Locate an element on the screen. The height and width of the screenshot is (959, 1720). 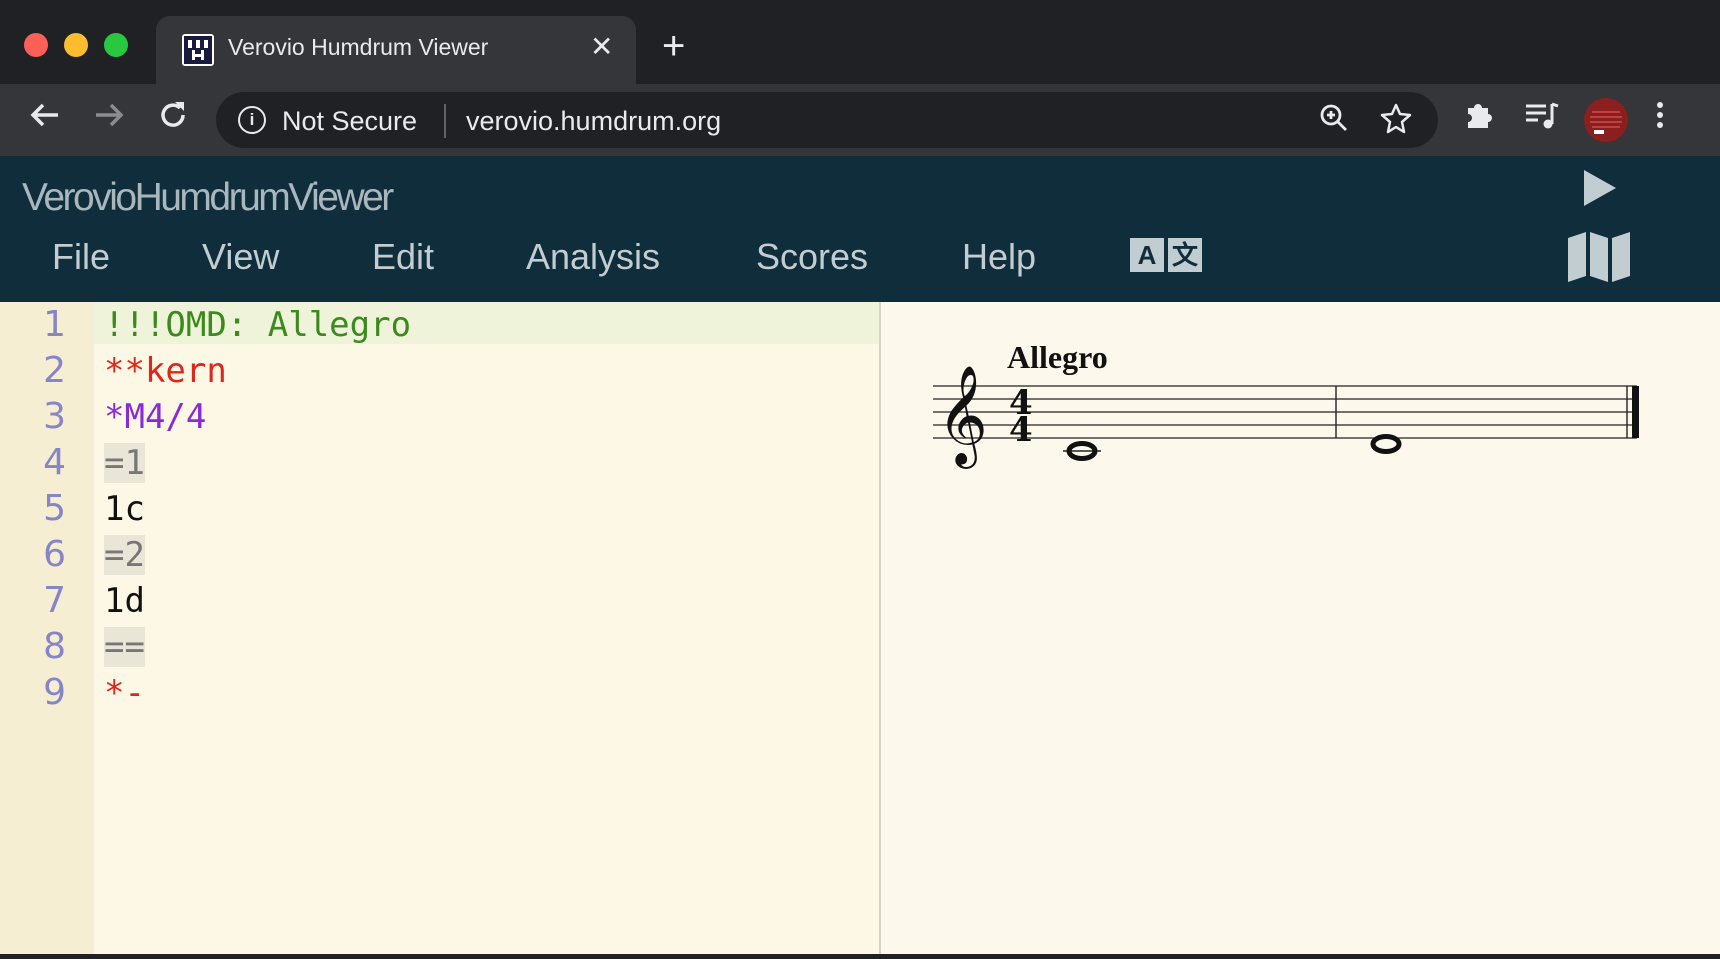
language-translate-icon: A文 is located at coordinates (1168, 255).